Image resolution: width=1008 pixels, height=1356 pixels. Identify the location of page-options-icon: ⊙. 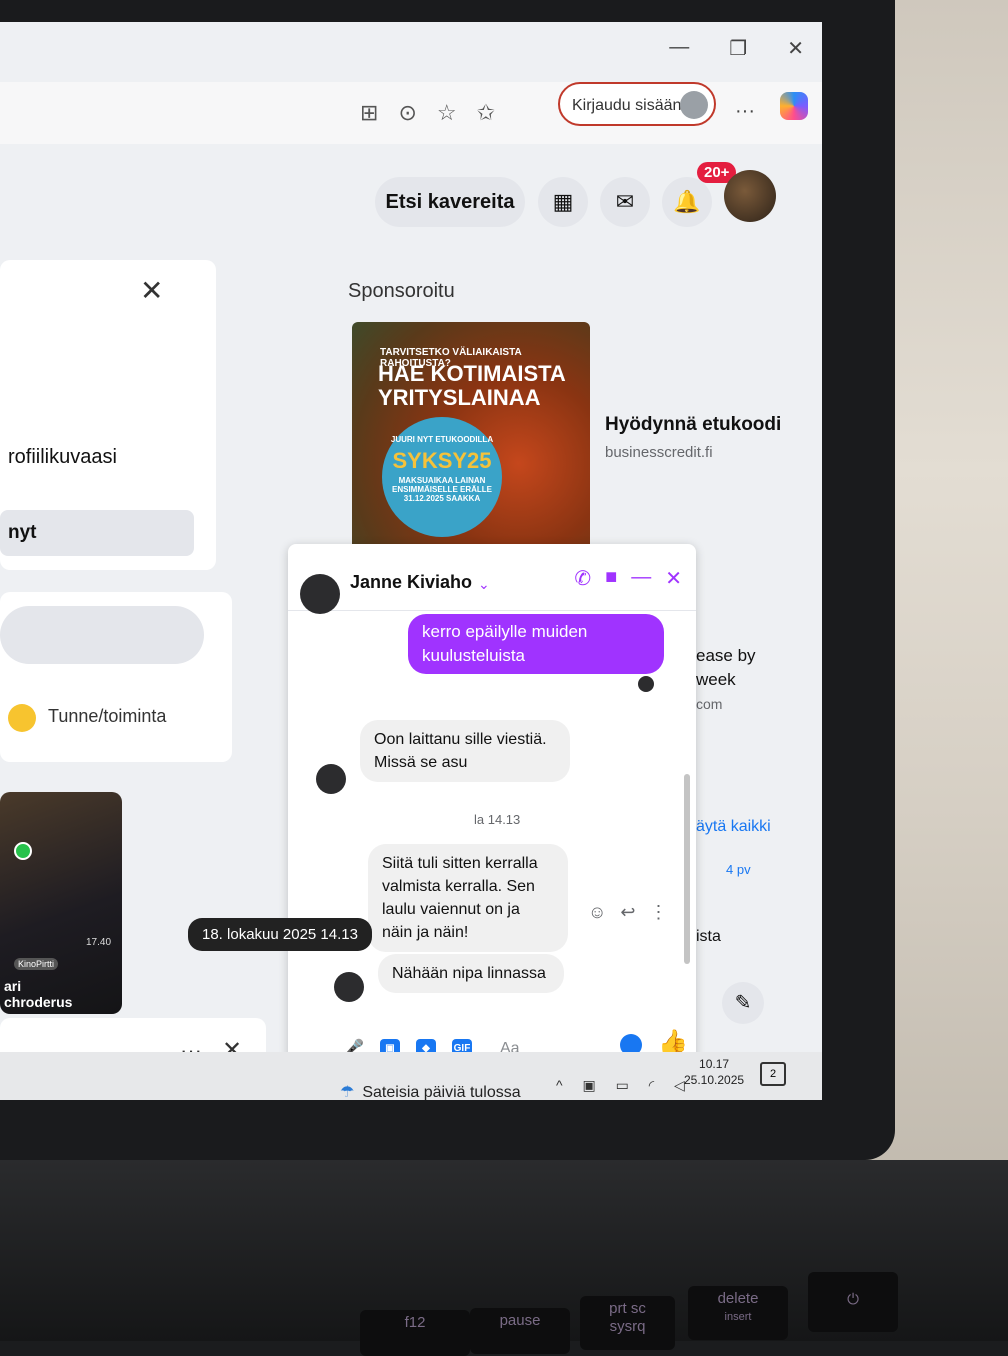
(407, 113).